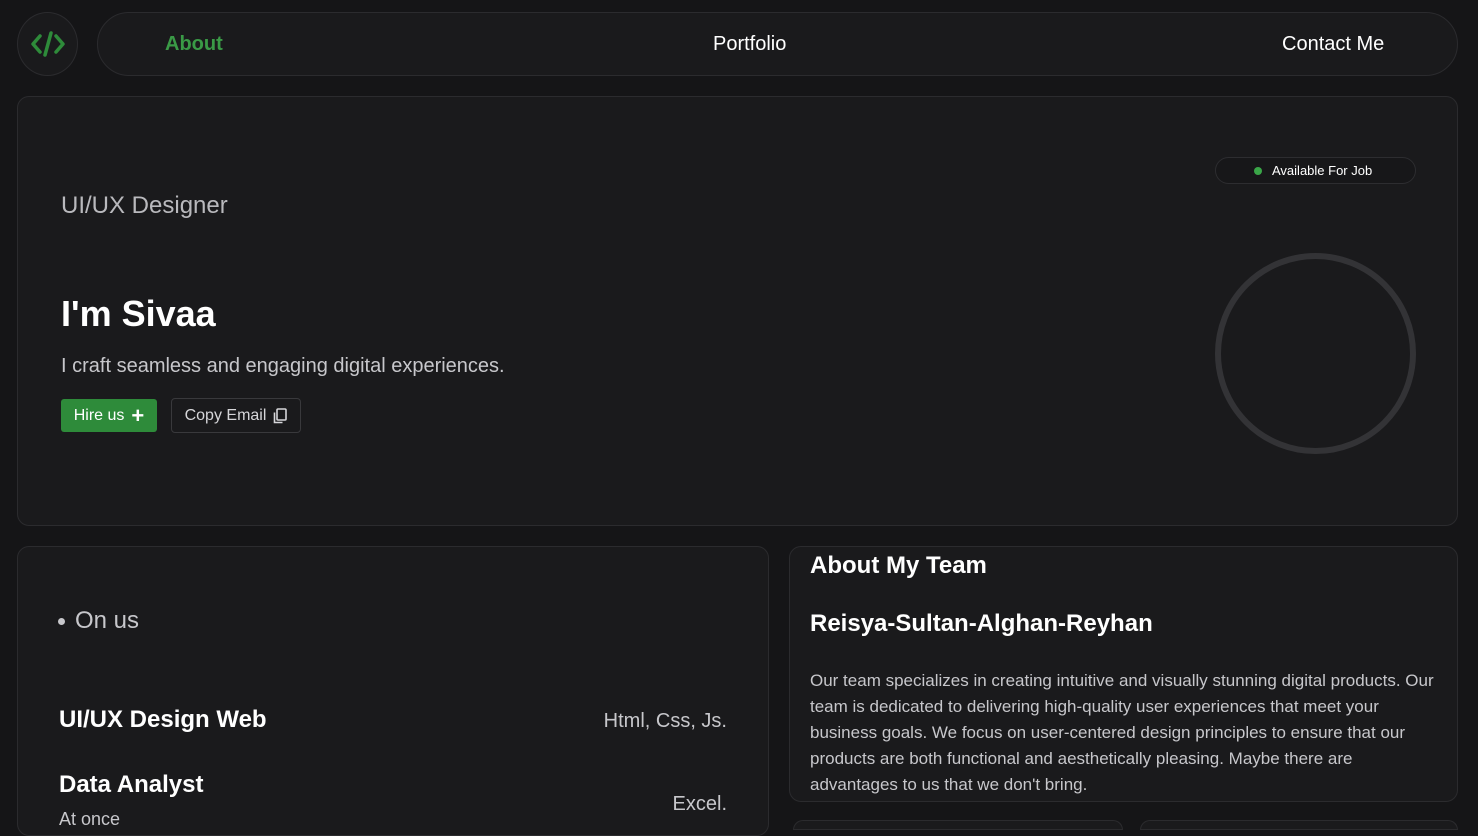  I want to click on hire-us-button: Hire us +, so click(109, 415).